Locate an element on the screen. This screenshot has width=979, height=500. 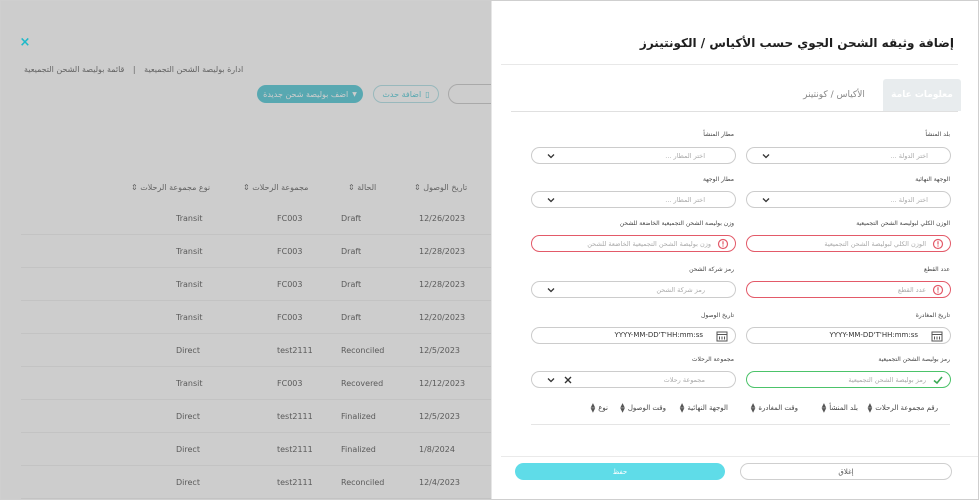
flight-group-select: مجموعة رحلات is located at coordinates (633, 379).